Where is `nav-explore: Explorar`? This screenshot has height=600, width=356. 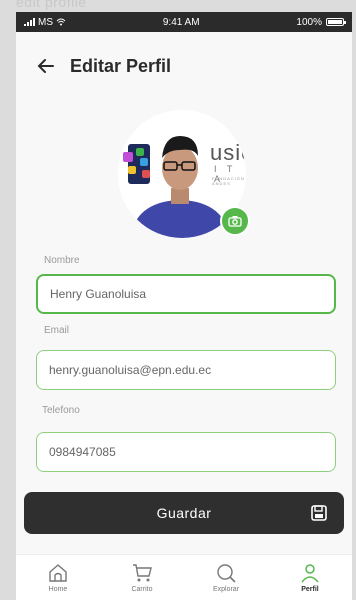
nav-explore: Explorar is located at coordinates (226, 577).